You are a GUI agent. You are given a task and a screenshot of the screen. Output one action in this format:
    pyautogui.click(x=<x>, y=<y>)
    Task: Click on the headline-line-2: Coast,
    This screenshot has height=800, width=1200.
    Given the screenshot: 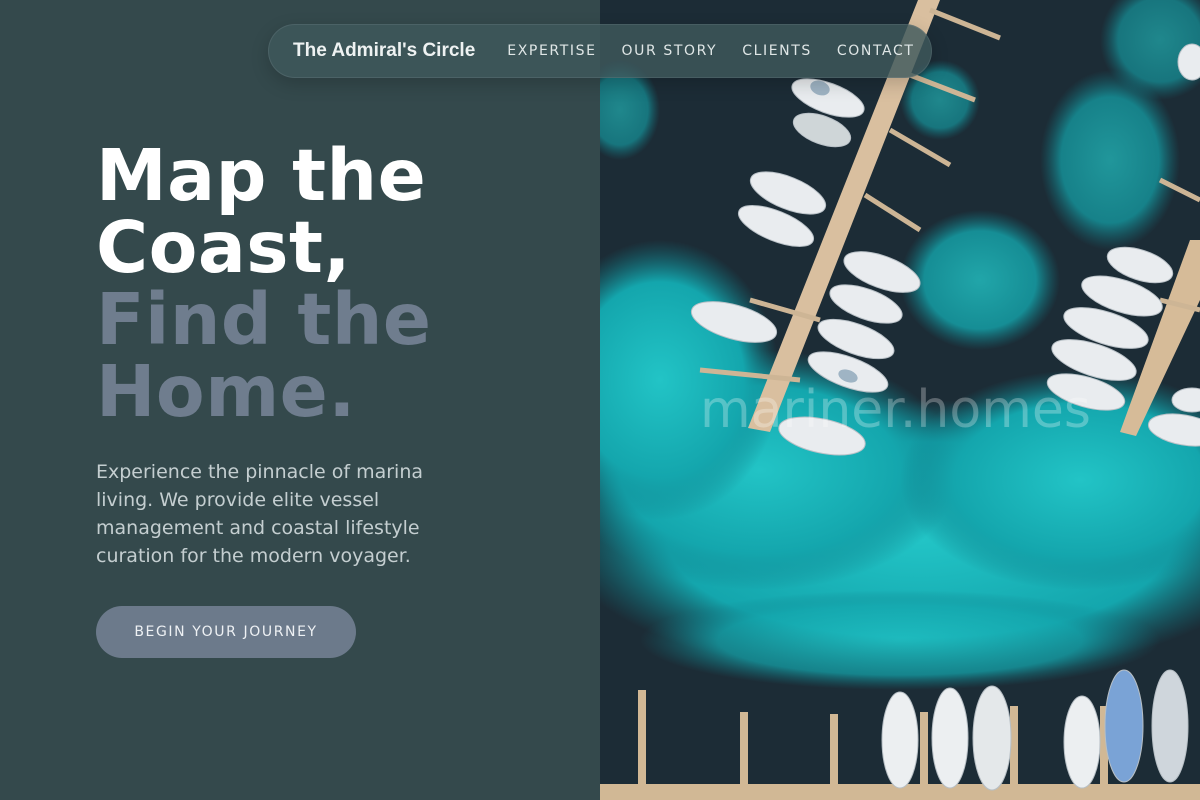 What is the action you would take?
    pyautogui.click(x=223, y=247)
    